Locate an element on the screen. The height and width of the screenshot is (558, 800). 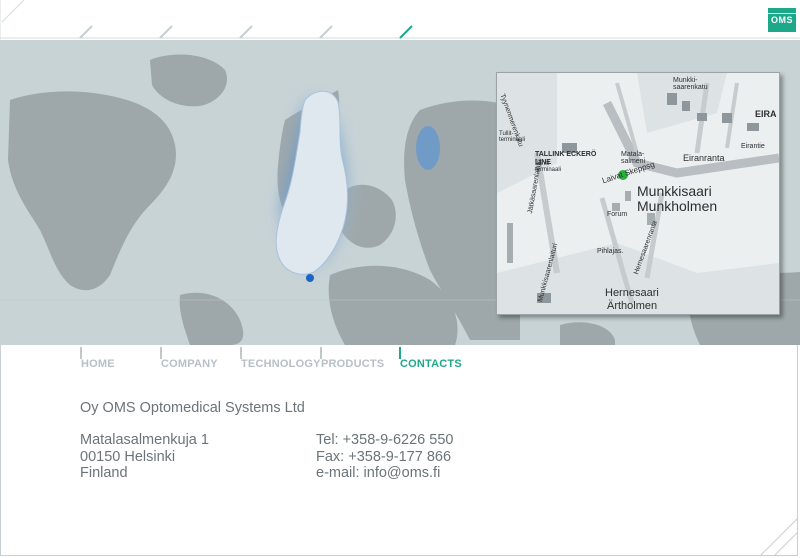
inset-label-eirantie: Eirantie is located at coordinates (753, 146).